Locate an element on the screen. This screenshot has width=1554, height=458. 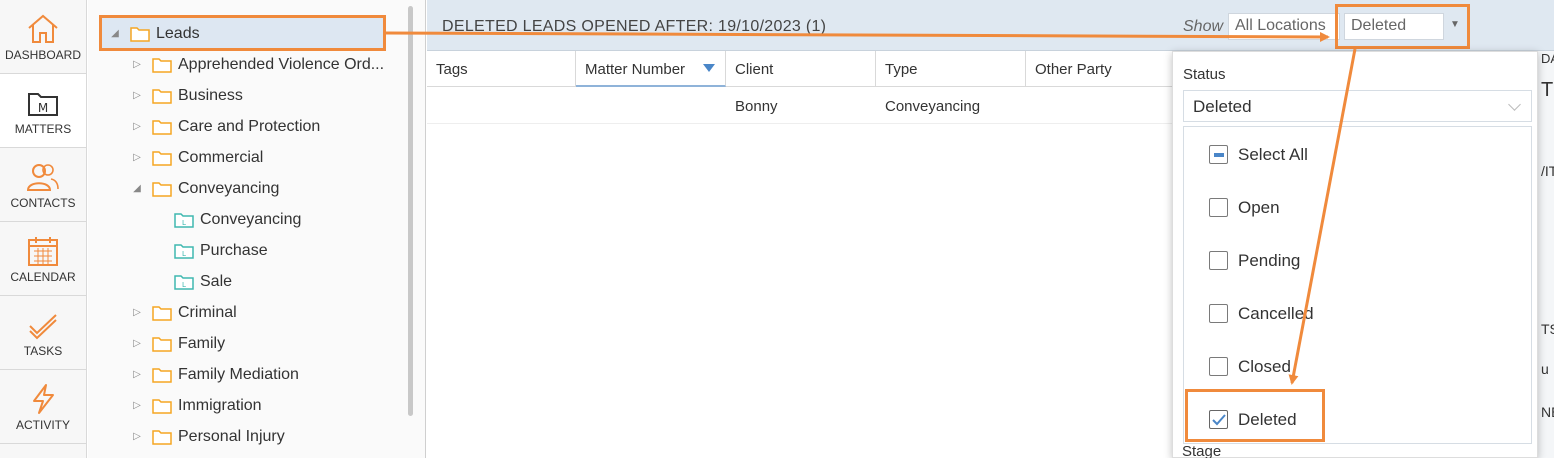
clipped-text: NE is located at coordinates (1547, 412).